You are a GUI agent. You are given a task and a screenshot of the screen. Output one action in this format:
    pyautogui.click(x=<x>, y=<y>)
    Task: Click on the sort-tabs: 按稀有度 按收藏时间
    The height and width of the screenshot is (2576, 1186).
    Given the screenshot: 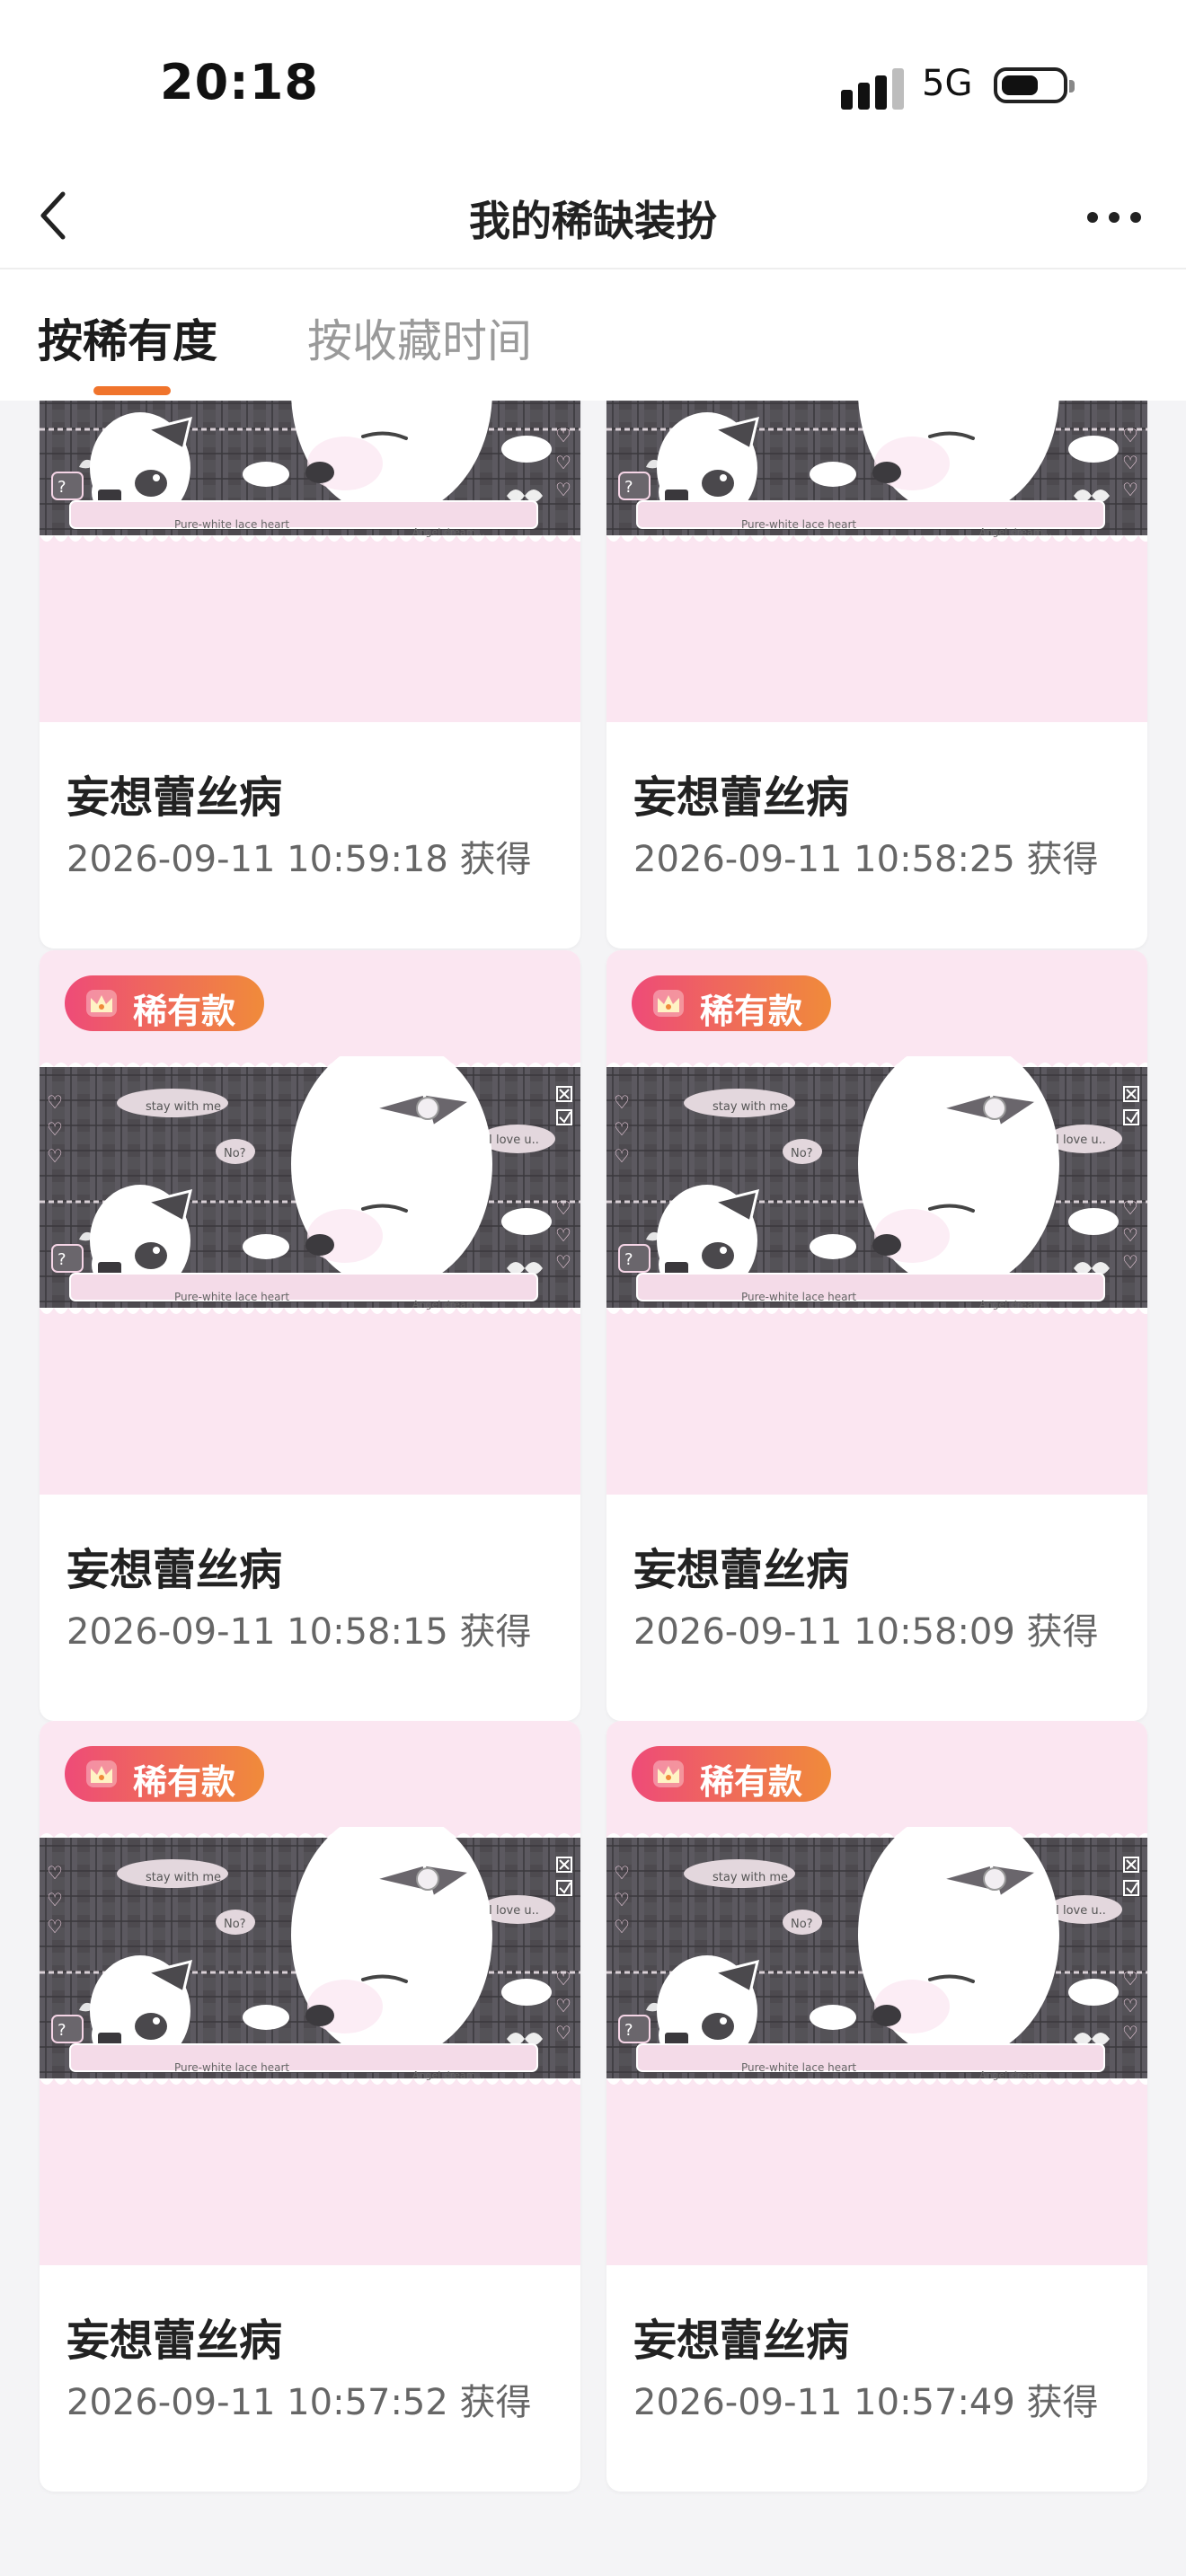 What is the action you would take?
    pyautogui.click(x=593, y=335)
    